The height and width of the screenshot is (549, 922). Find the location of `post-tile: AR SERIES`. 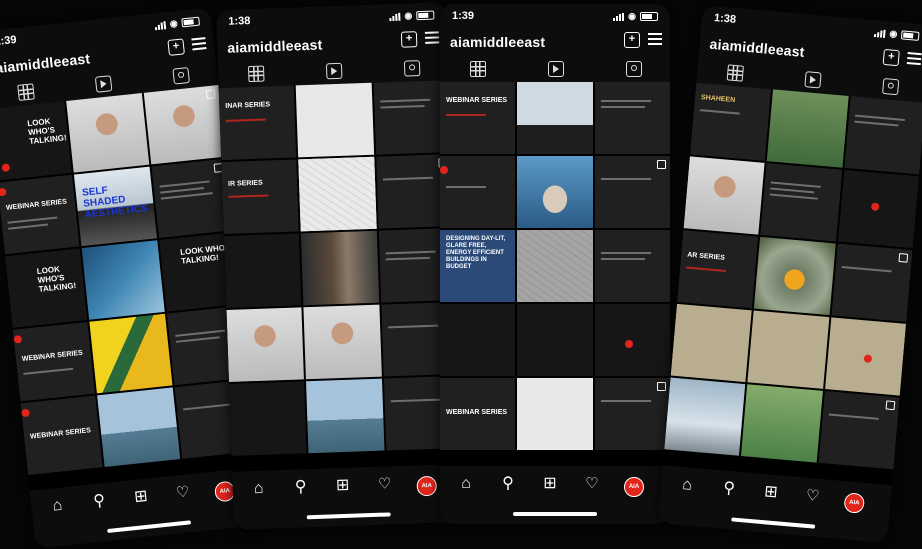

post-tile: AR SERIES is located at coordinates (718, 269).